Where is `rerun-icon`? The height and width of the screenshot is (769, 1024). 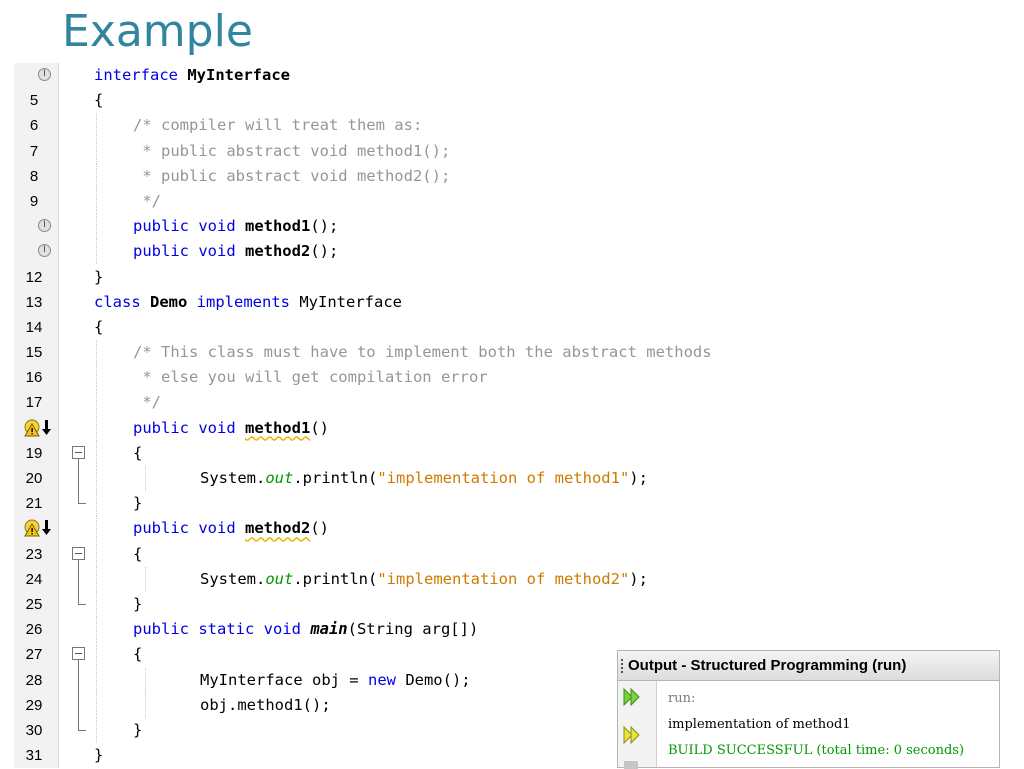 rerun-icon is located at coordinates (632, 697).